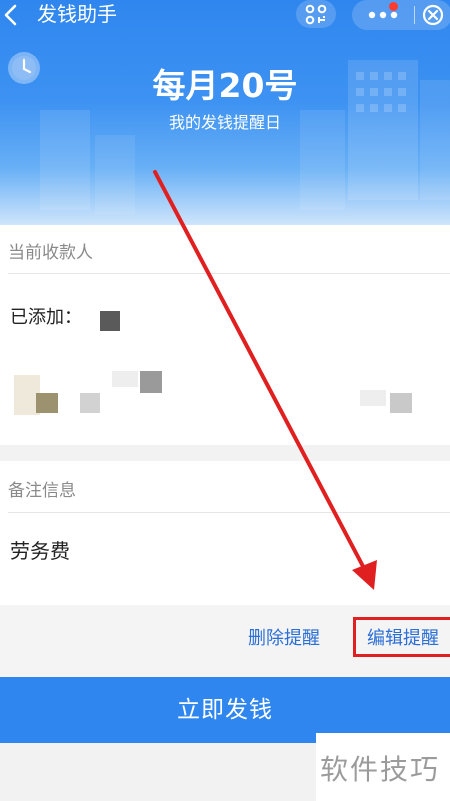 This screenshot has height=801, width=450. What do you see at coordinates (380, 769) in the screenshot?
I see `watermark-text: 软件技巧` at bounding box center [380, 769].